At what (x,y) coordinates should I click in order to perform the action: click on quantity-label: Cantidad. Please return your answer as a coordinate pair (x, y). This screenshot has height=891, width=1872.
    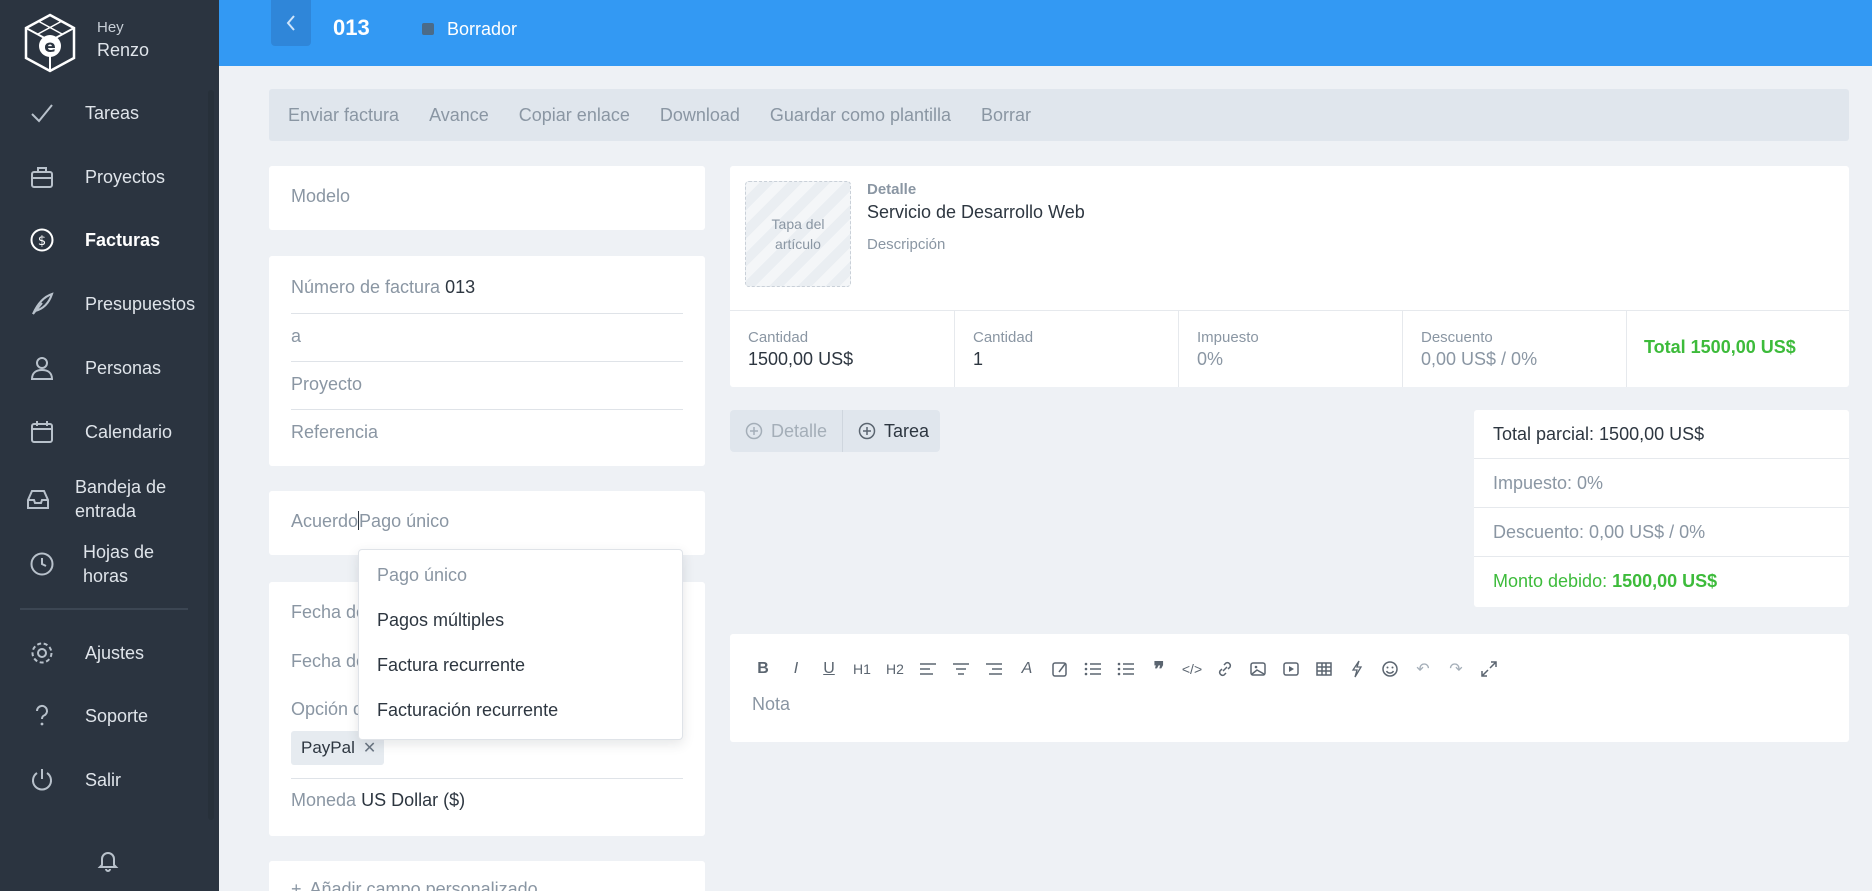
    Looking at the image, I should click on (1003, 337).